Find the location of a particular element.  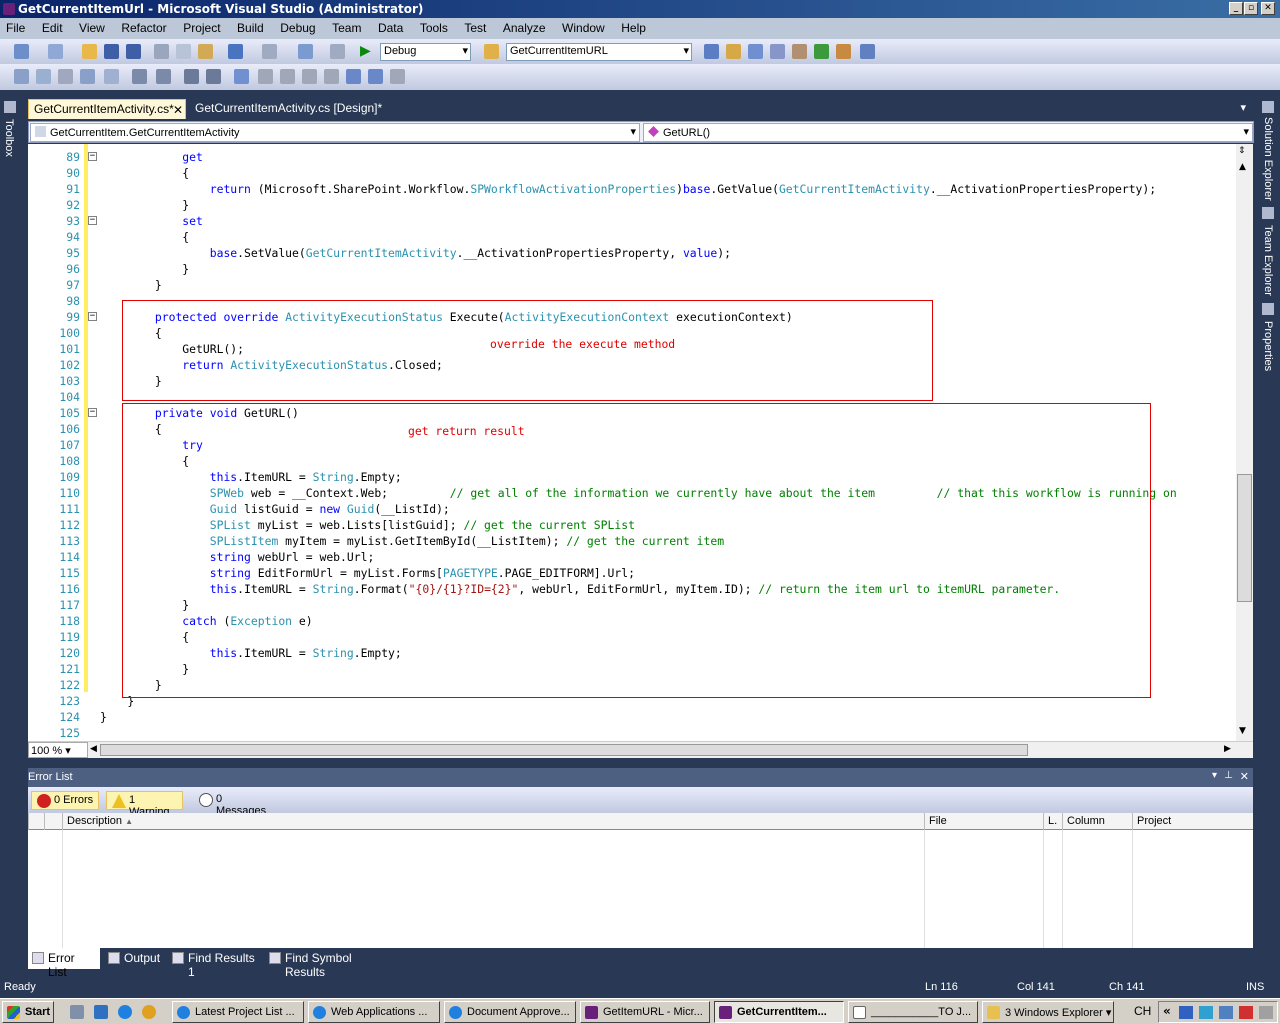

start-page-icon is located at coordinates (821, 51).